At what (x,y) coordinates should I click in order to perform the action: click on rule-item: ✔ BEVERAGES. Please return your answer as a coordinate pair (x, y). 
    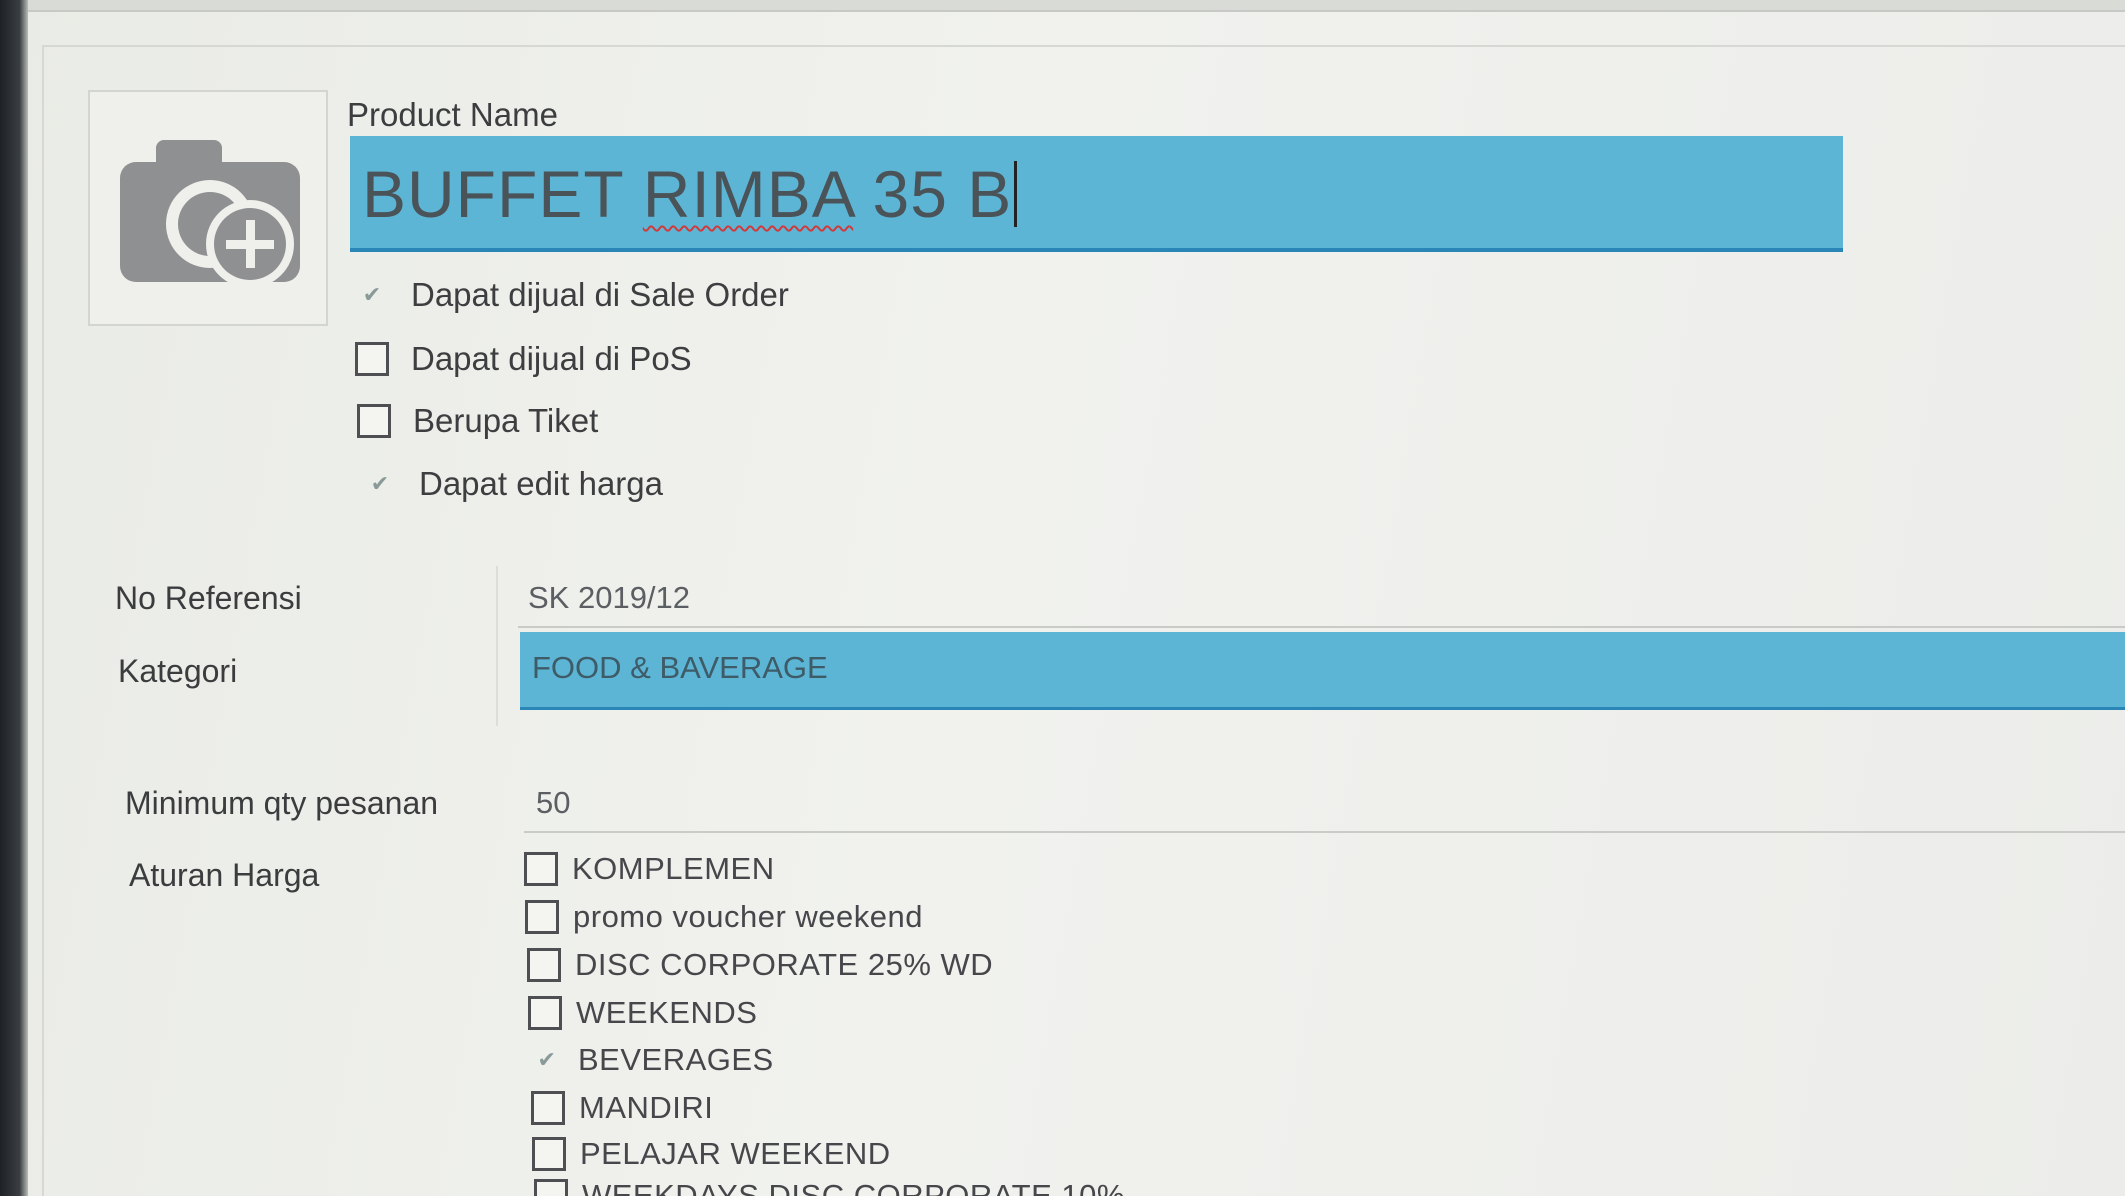
    Looking at the image, I should click on (652, 1060).